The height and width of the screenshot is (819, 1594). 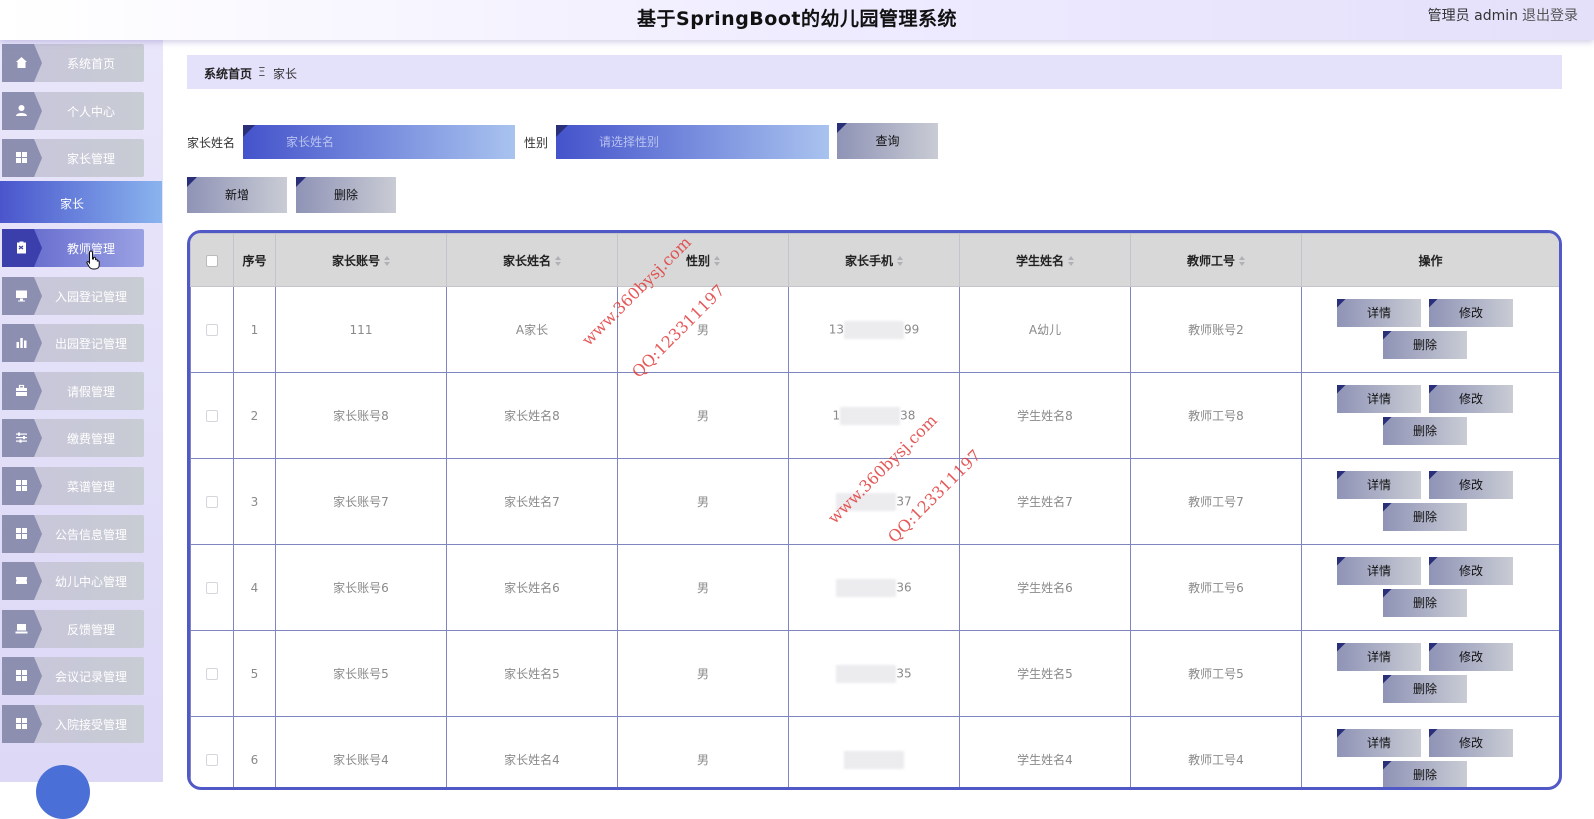 I want to click on row-delete-button-label: 删除, so click(x=1424, y=344).